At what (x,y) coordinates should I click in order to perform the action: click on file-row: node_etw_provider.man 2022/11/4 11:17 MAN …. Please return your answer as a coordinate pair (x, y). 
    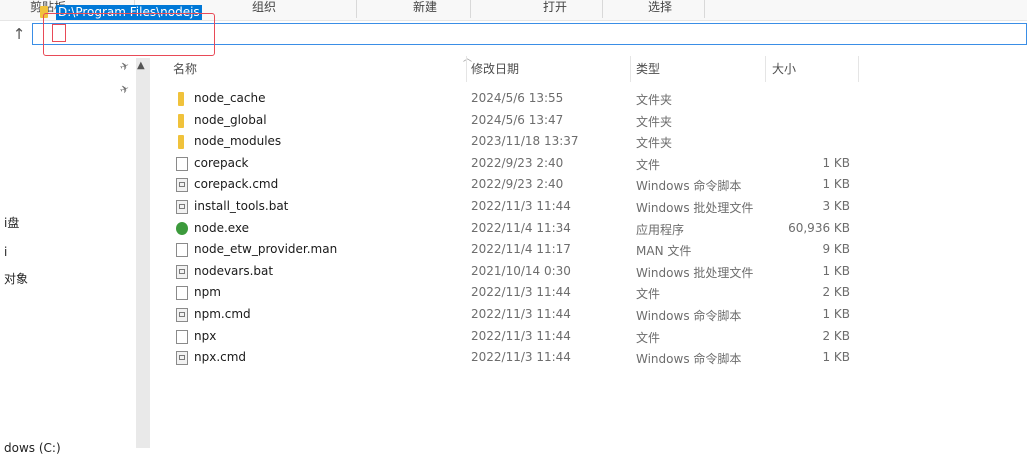
    Looking at the image, I should click on (588, 250).